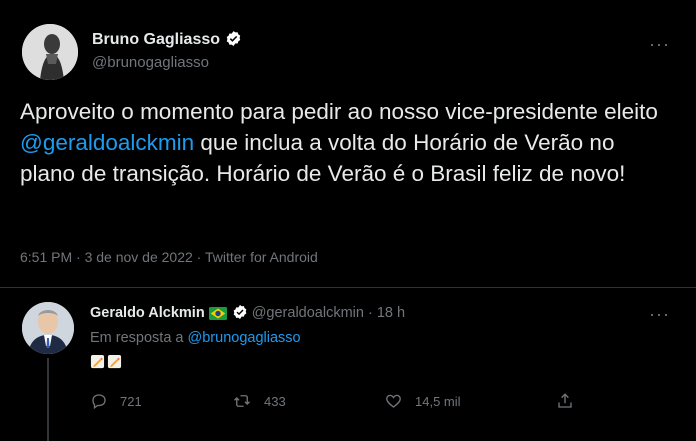 Image resolution: width=696 pixels, height=441 pixels. What do you see at coordinates (48, 399) in the screenshot?
I see `thread-line` at bounding box center [48, 399].